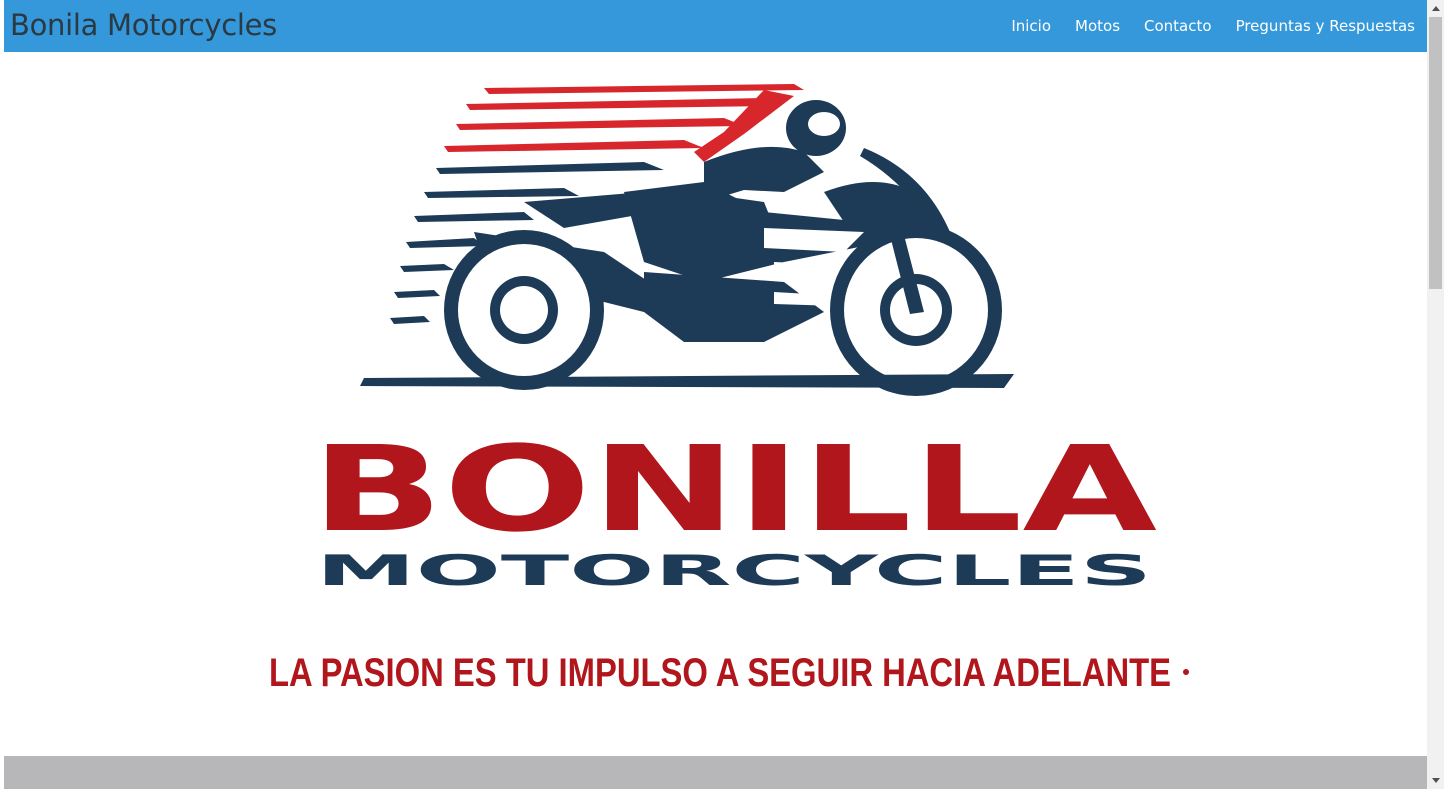  Describe the element at coordinates (1097, 26) in the screenshot. I see `nav-link-motos: Motos` at that location.